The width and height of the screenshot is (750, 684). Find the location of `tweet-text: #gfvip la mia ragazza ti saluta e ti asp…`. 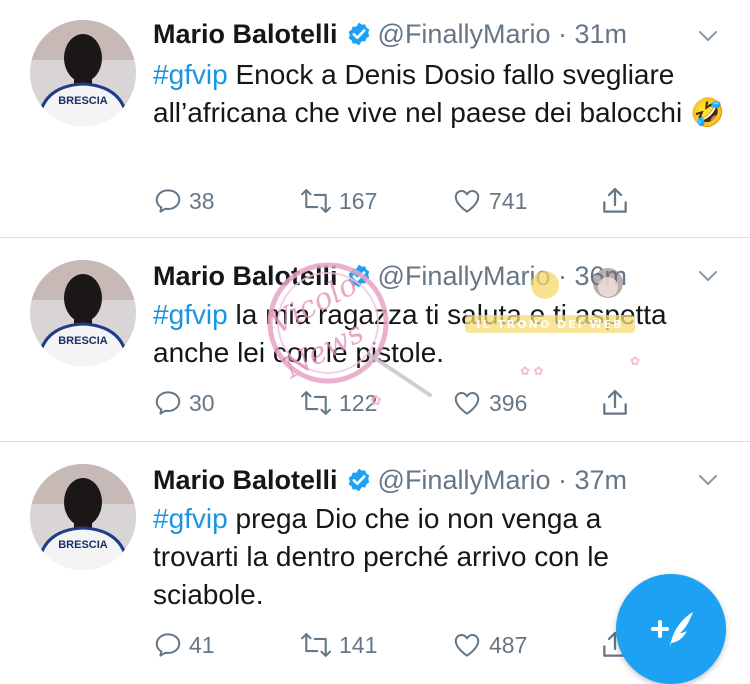

tweet-text: #gfvip la mia ragazza ti saluta e ti asp… is located at coordinates (440, 334).